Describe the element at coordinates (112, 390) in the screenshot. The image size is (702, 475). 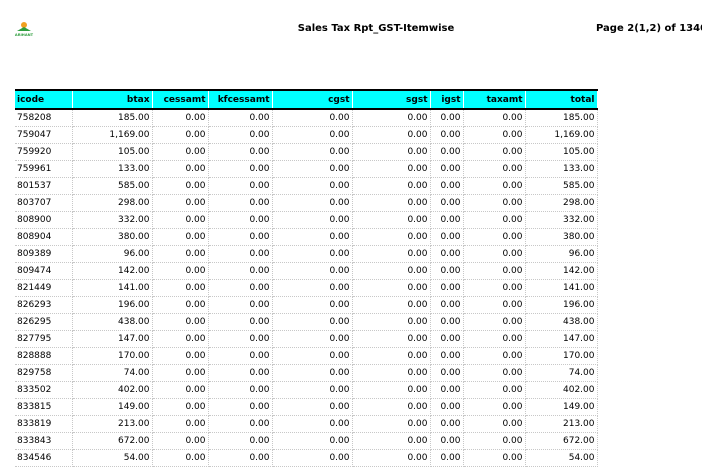
I see `cell-btax: 402.00` at that location.